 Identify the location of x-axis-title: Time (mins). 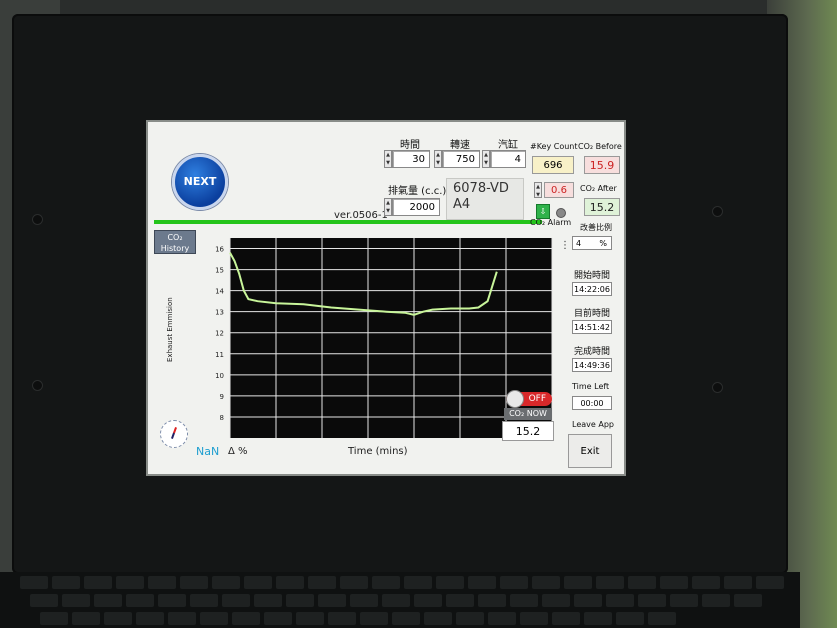
(378, 451).